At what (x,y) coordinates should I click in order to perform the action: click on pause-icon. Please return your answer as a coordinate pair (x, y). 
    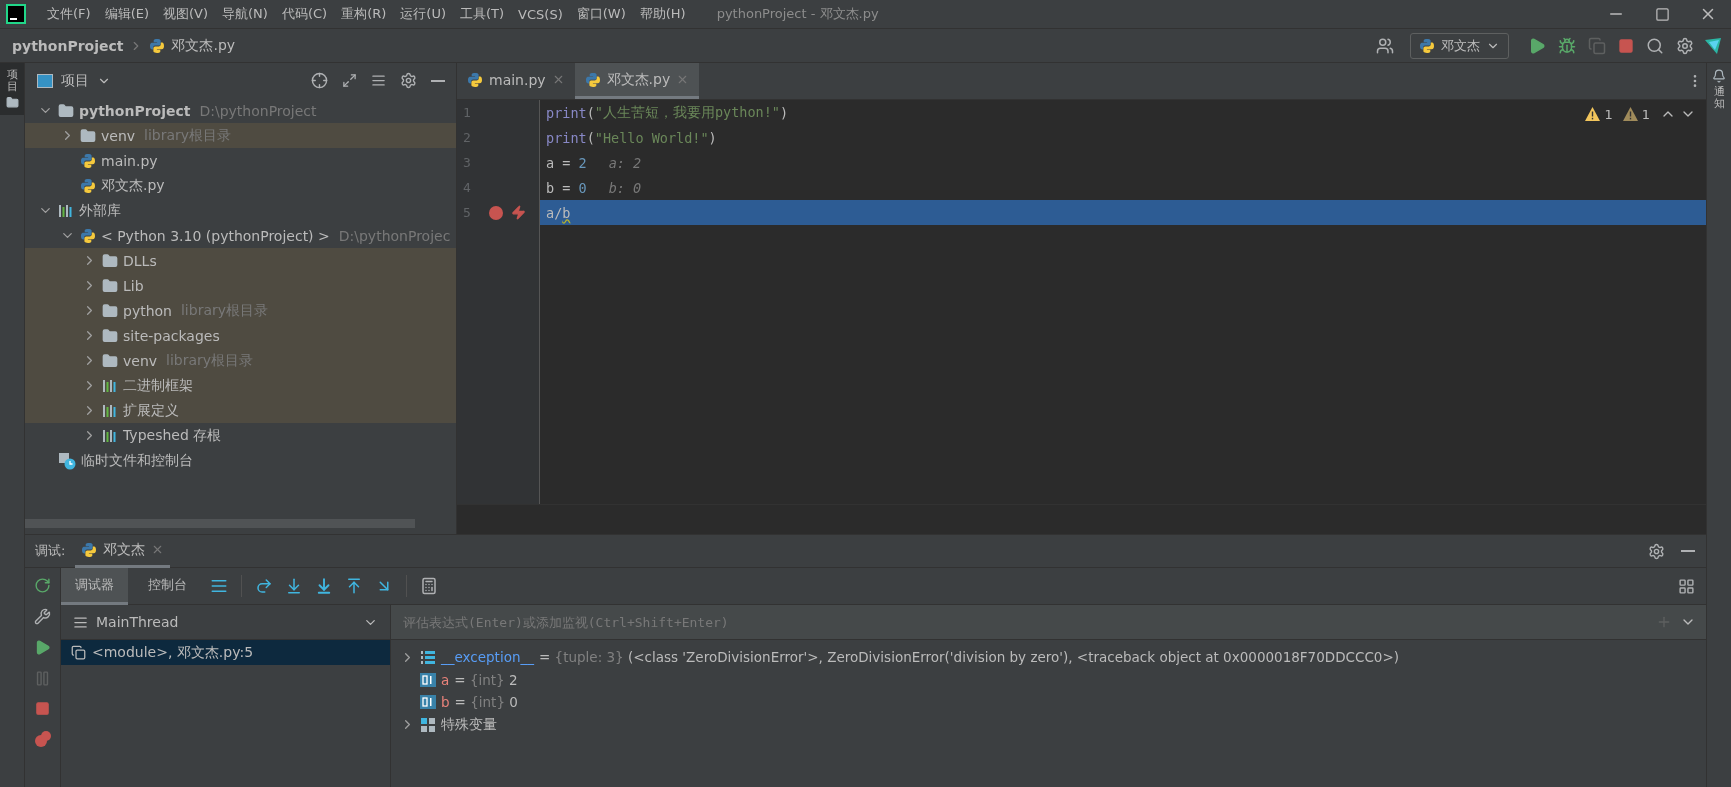
    Looking at the image, I should click on (42, 678).